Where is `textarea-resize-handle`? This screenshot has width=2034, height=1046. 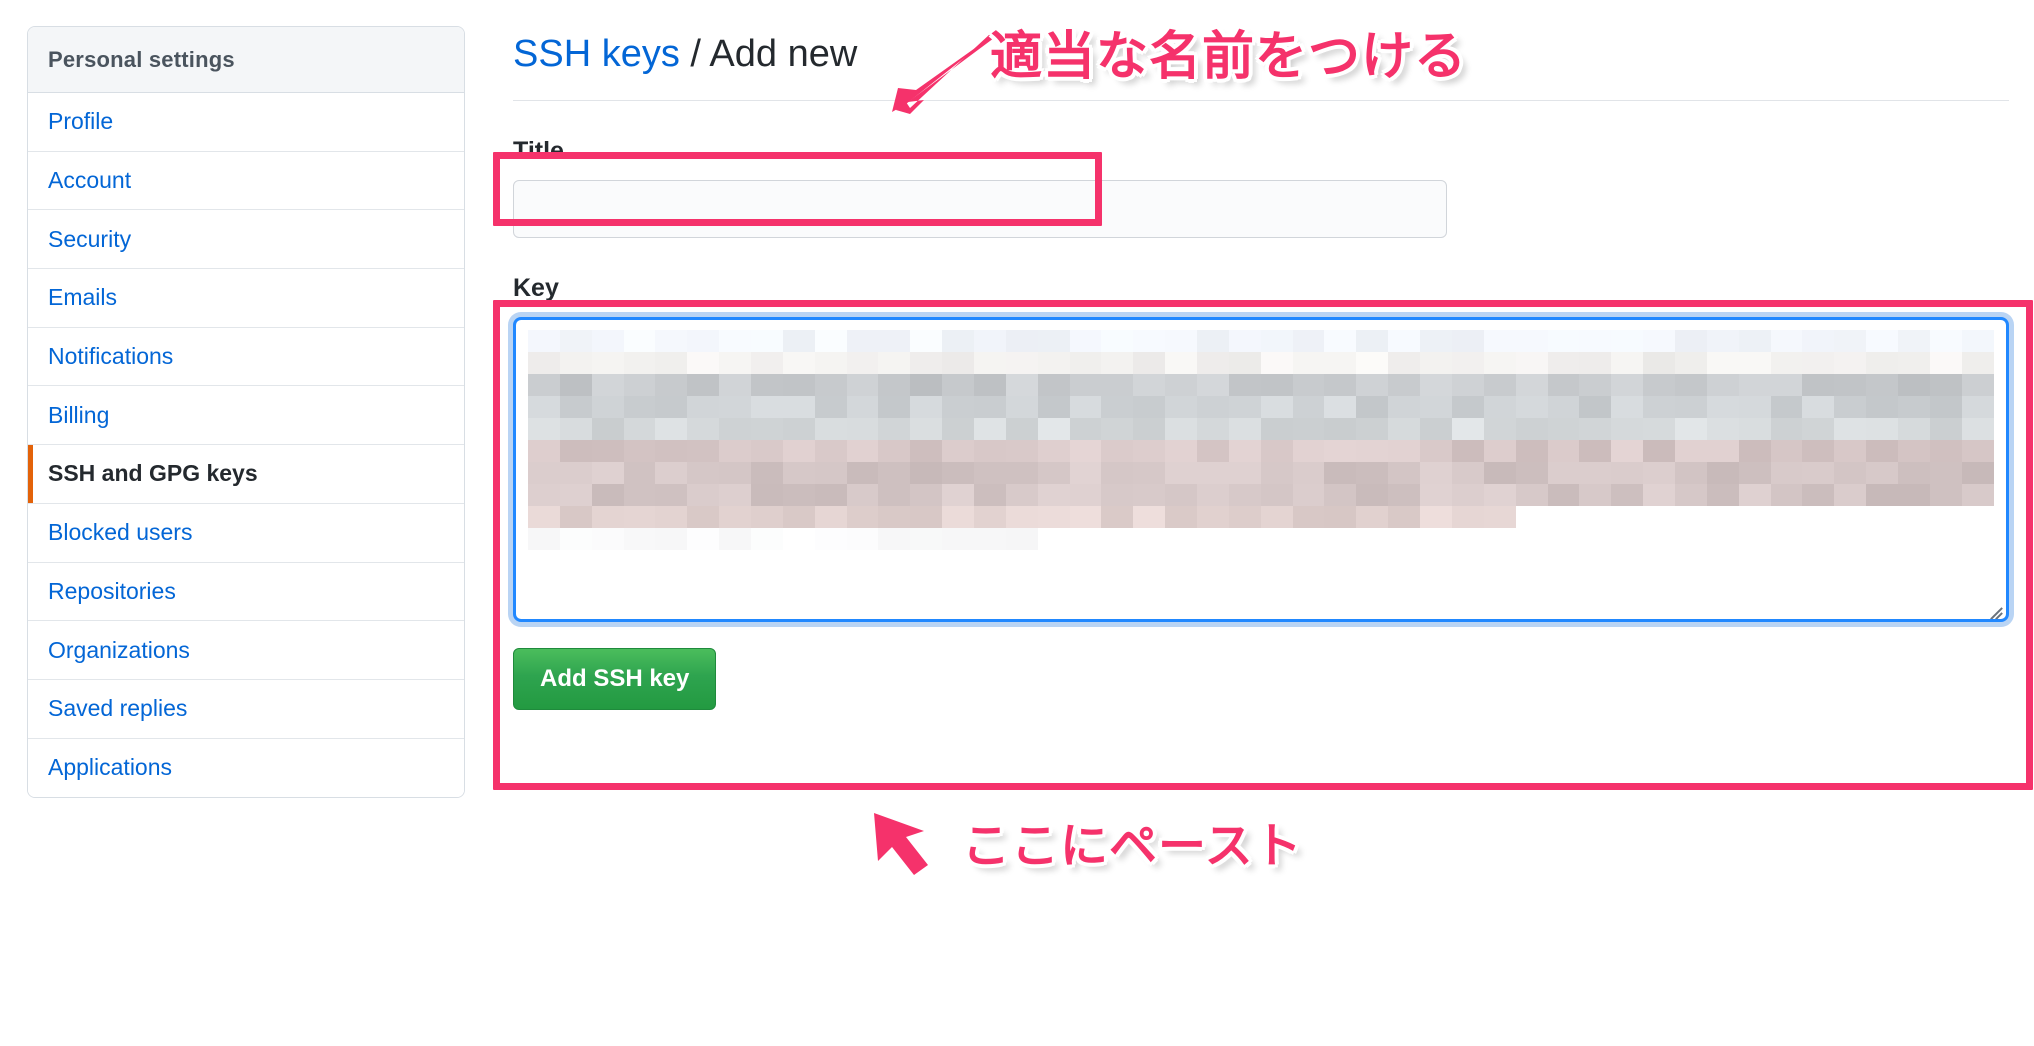 textarea-resize-handle is located at coordinates (1992, 607).